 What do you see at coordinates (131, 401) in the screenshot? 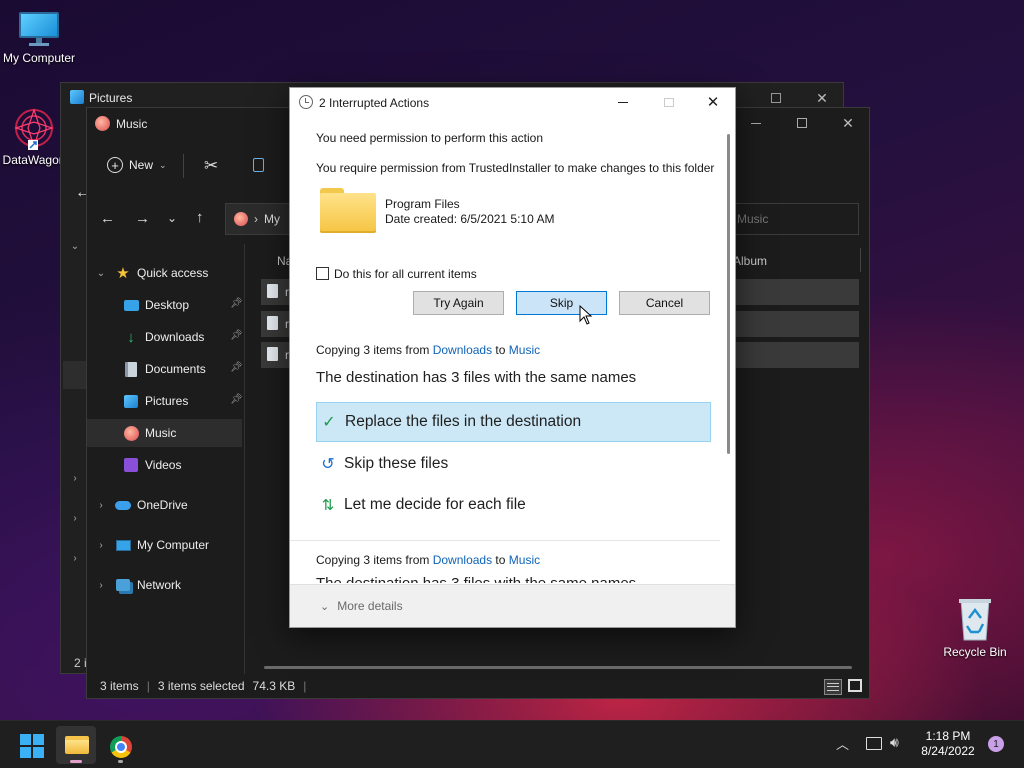
I see `pictures-icon` at bounding box center [131, 401].